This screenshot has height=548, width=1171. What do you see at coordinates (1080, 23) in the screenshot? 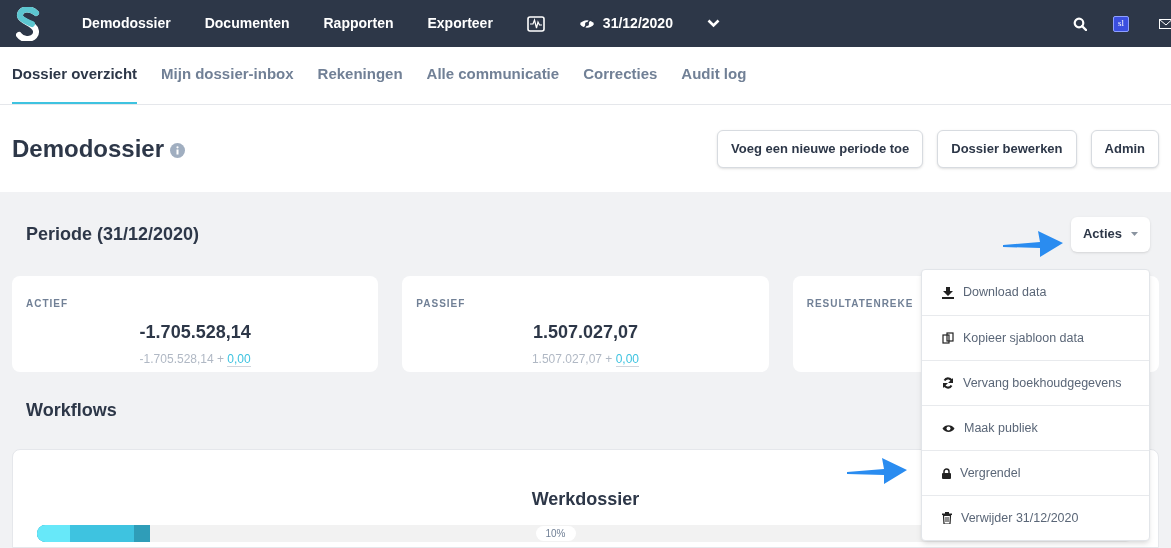
I see `search-icon` at bounding box center [1080, 23].